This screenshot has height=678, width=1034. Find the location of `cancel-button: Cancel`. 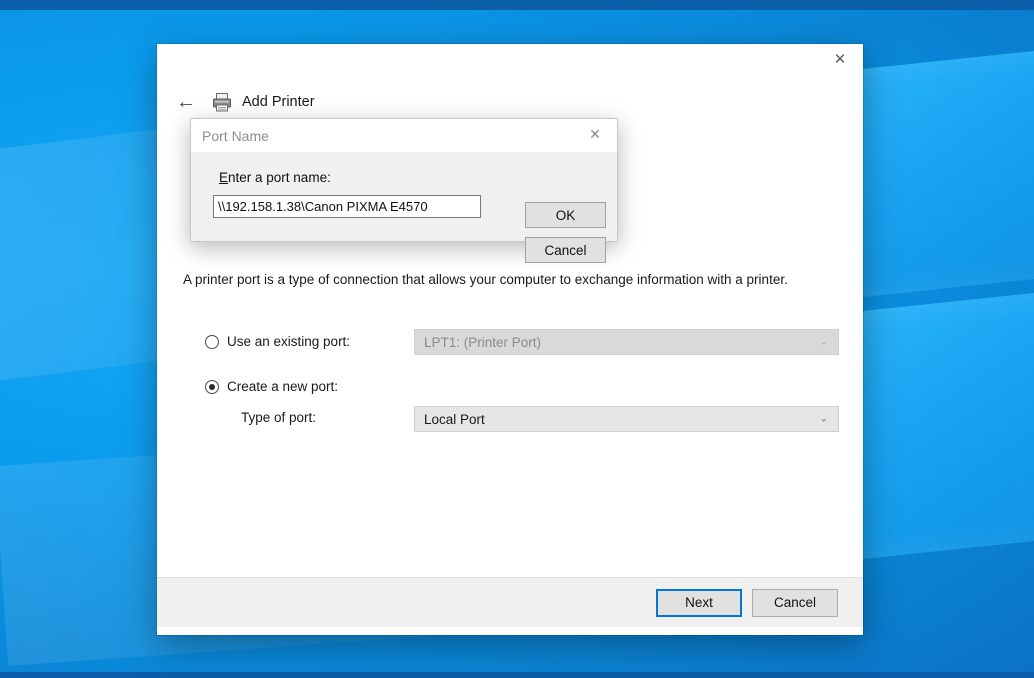

cancel-button: Cancel is located at coordinates (795, 602).